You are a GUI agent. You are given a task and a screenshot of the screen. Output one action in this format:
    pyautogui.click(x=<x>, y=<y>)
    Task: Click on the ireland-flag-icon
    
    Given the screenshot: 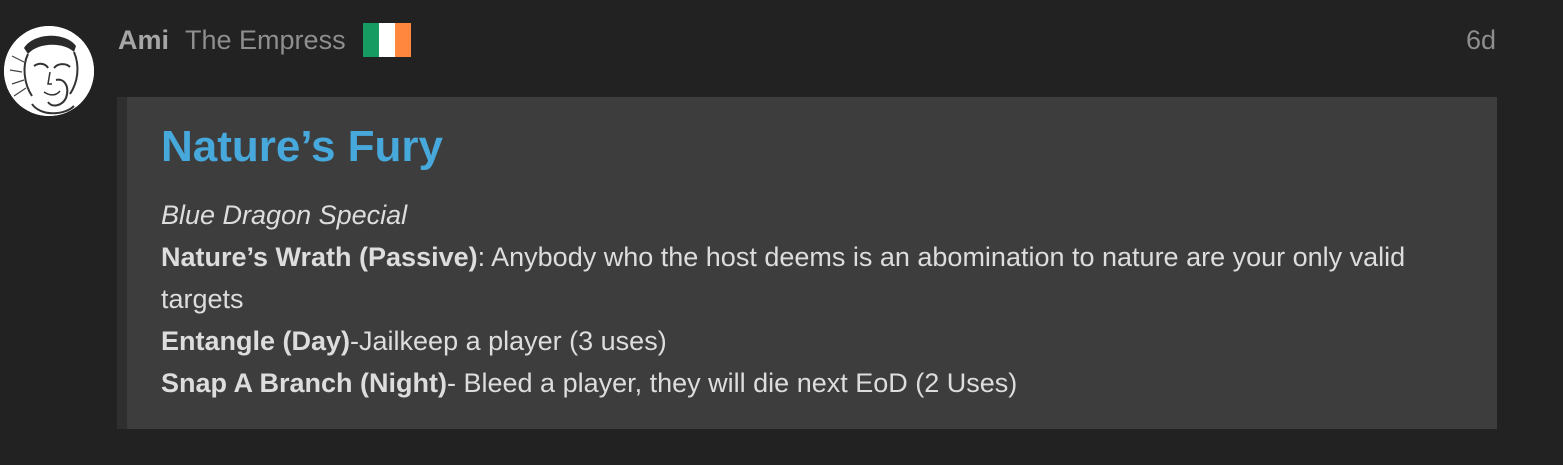 What is the action you would take?
    pyautogui.click(x=386, y=40)
    